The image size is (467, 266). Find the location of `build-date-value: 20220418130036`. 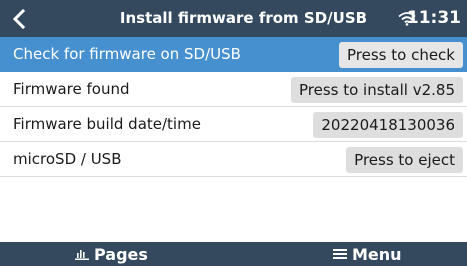

build-date-value: 20220418130036 is located at coordinates (388, 125).